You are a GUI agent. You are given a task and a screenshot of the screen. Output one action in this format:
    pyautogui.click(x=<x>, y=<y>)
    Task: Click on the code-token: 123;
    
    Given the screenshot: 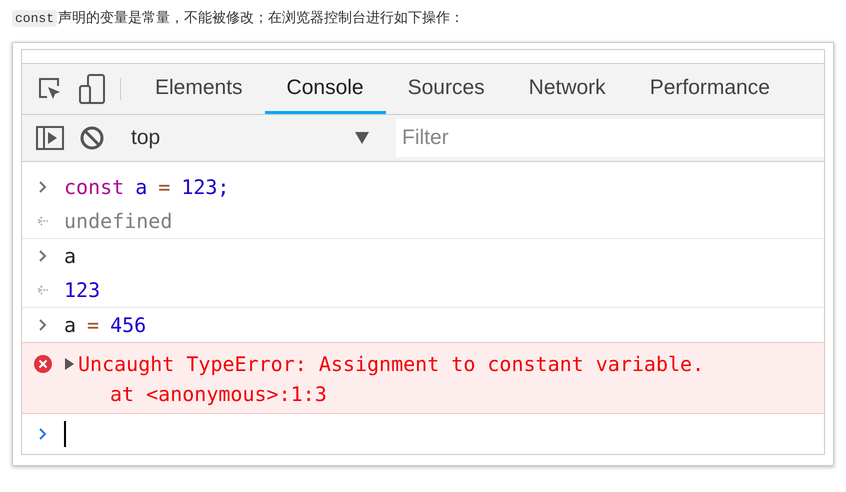 What is the action you would take?
    pyautogui.click(x=205, y=187)
    